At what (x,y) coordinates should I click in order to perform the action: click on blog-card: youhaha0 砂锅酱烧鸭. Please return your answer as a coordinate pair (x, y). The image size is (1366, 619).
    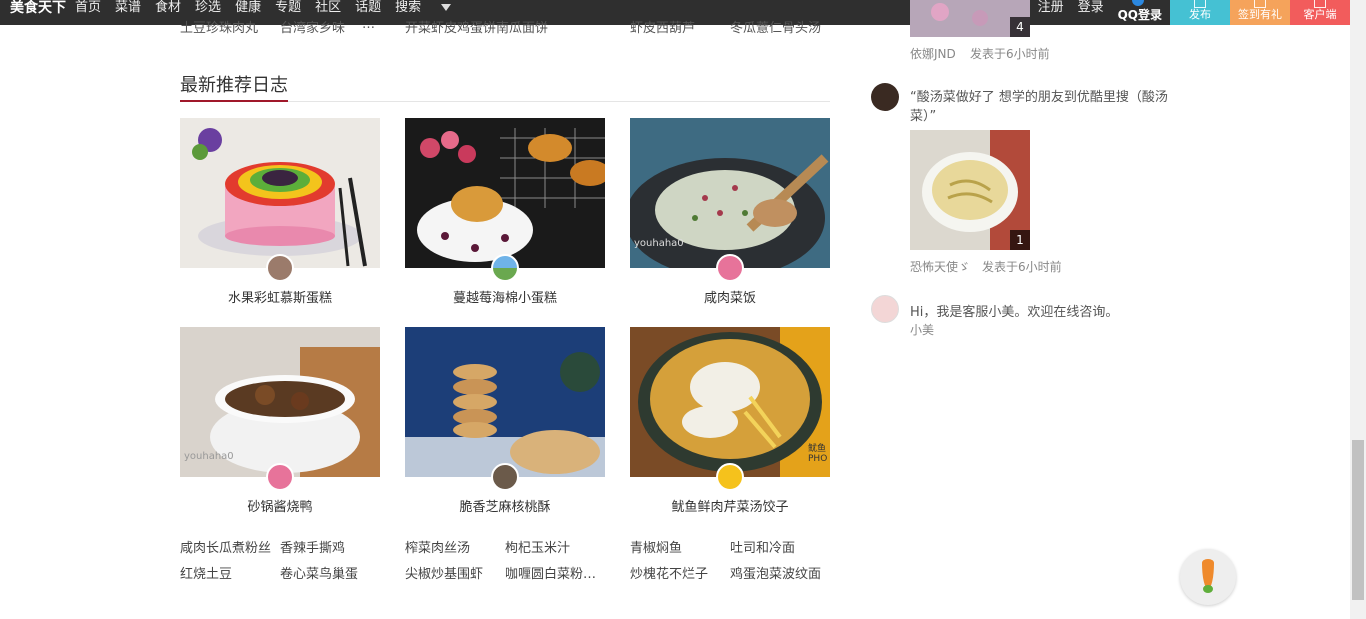
    Looking at the image, I should click on (280, 421).